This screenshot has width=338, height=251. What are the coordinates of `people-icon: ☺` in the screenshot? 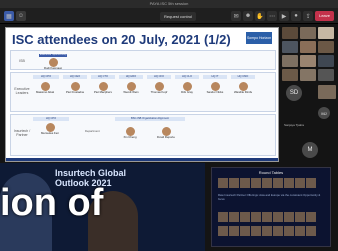 It's located at (21, 16).